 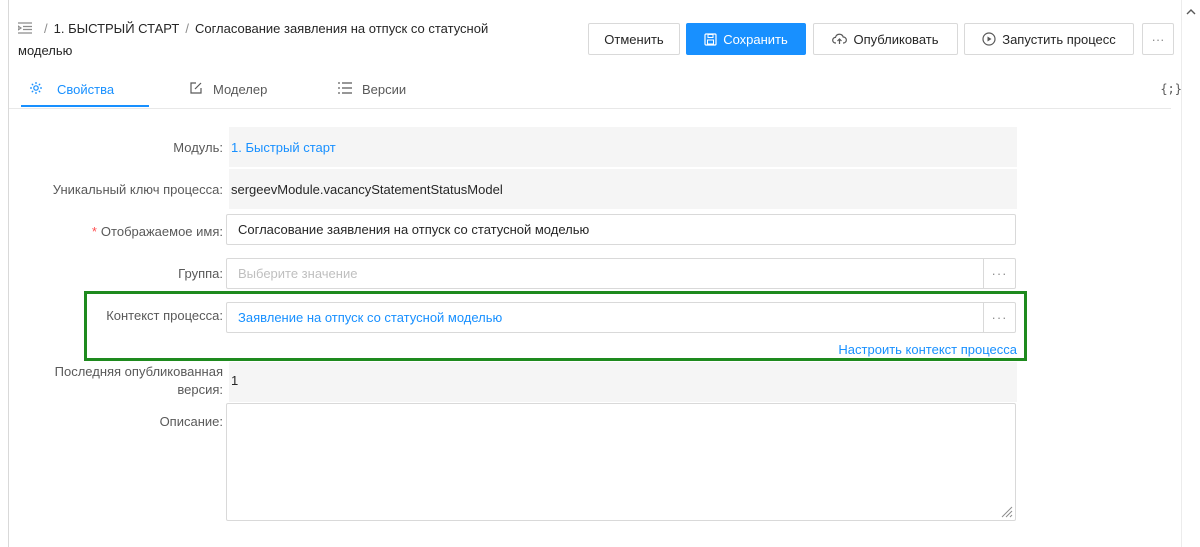 I want to click on edit-icon, so click(x=196, y=89).